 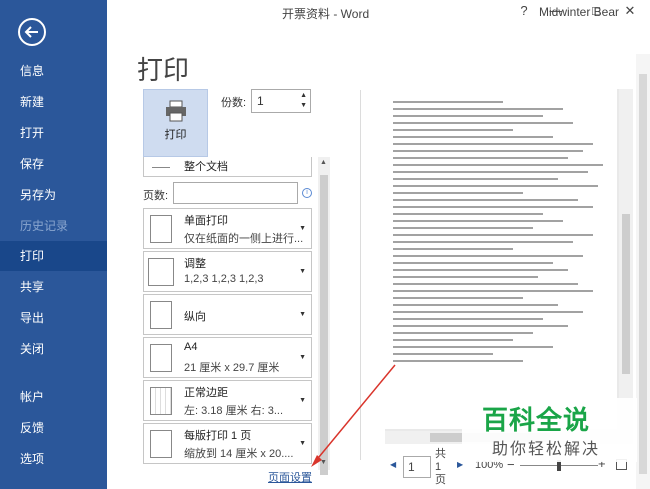 I want to click on nav-item-save: 保存, so click(x=53, y=164).